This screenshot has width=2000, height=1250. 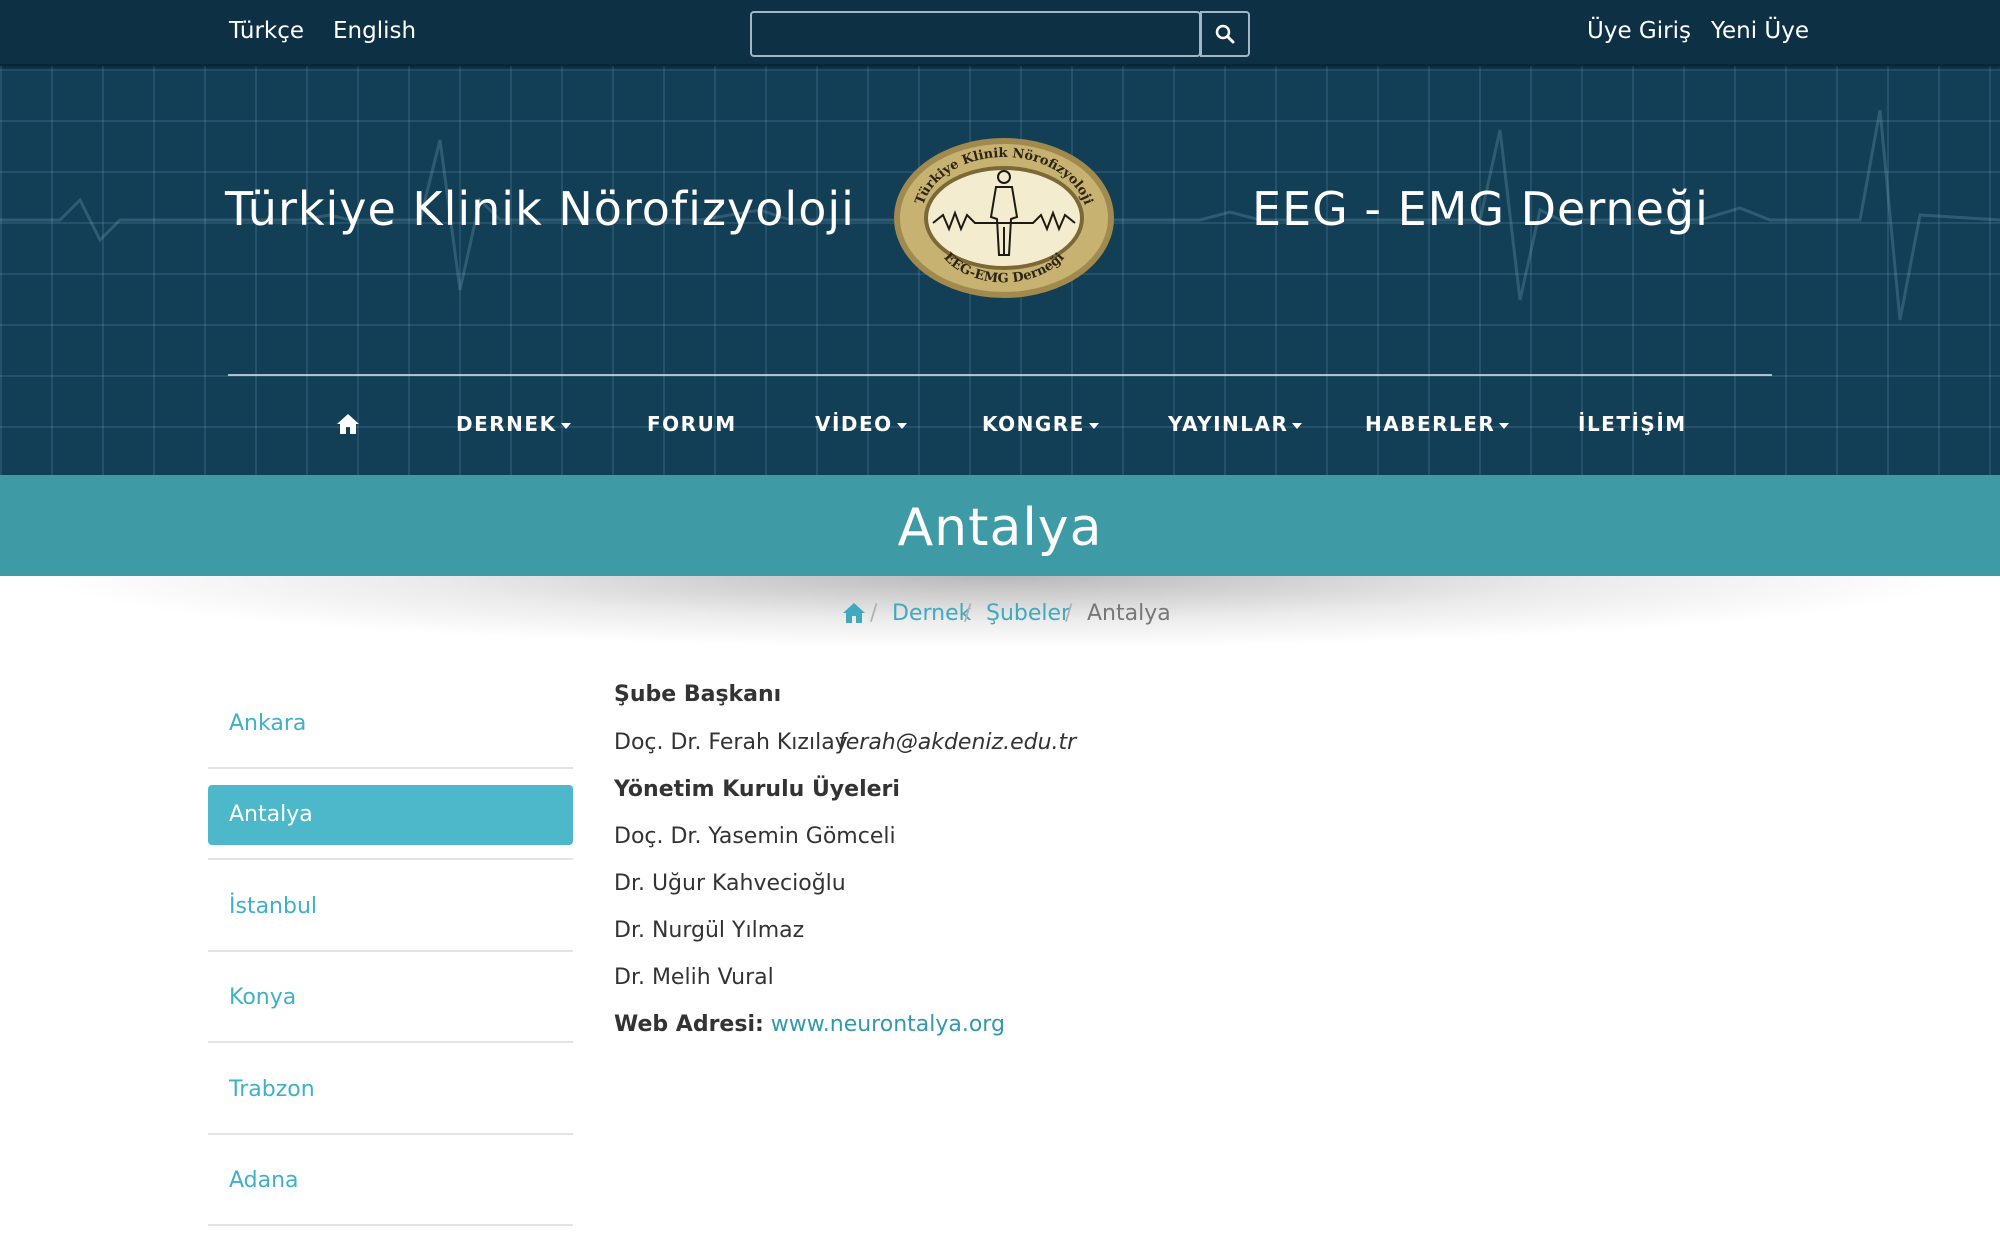 What do you see at coordinates (709, 930) in the screenshot?
I see `board-member: Dr. Nurgül Yılmaz` at bounding box center [709, 930].